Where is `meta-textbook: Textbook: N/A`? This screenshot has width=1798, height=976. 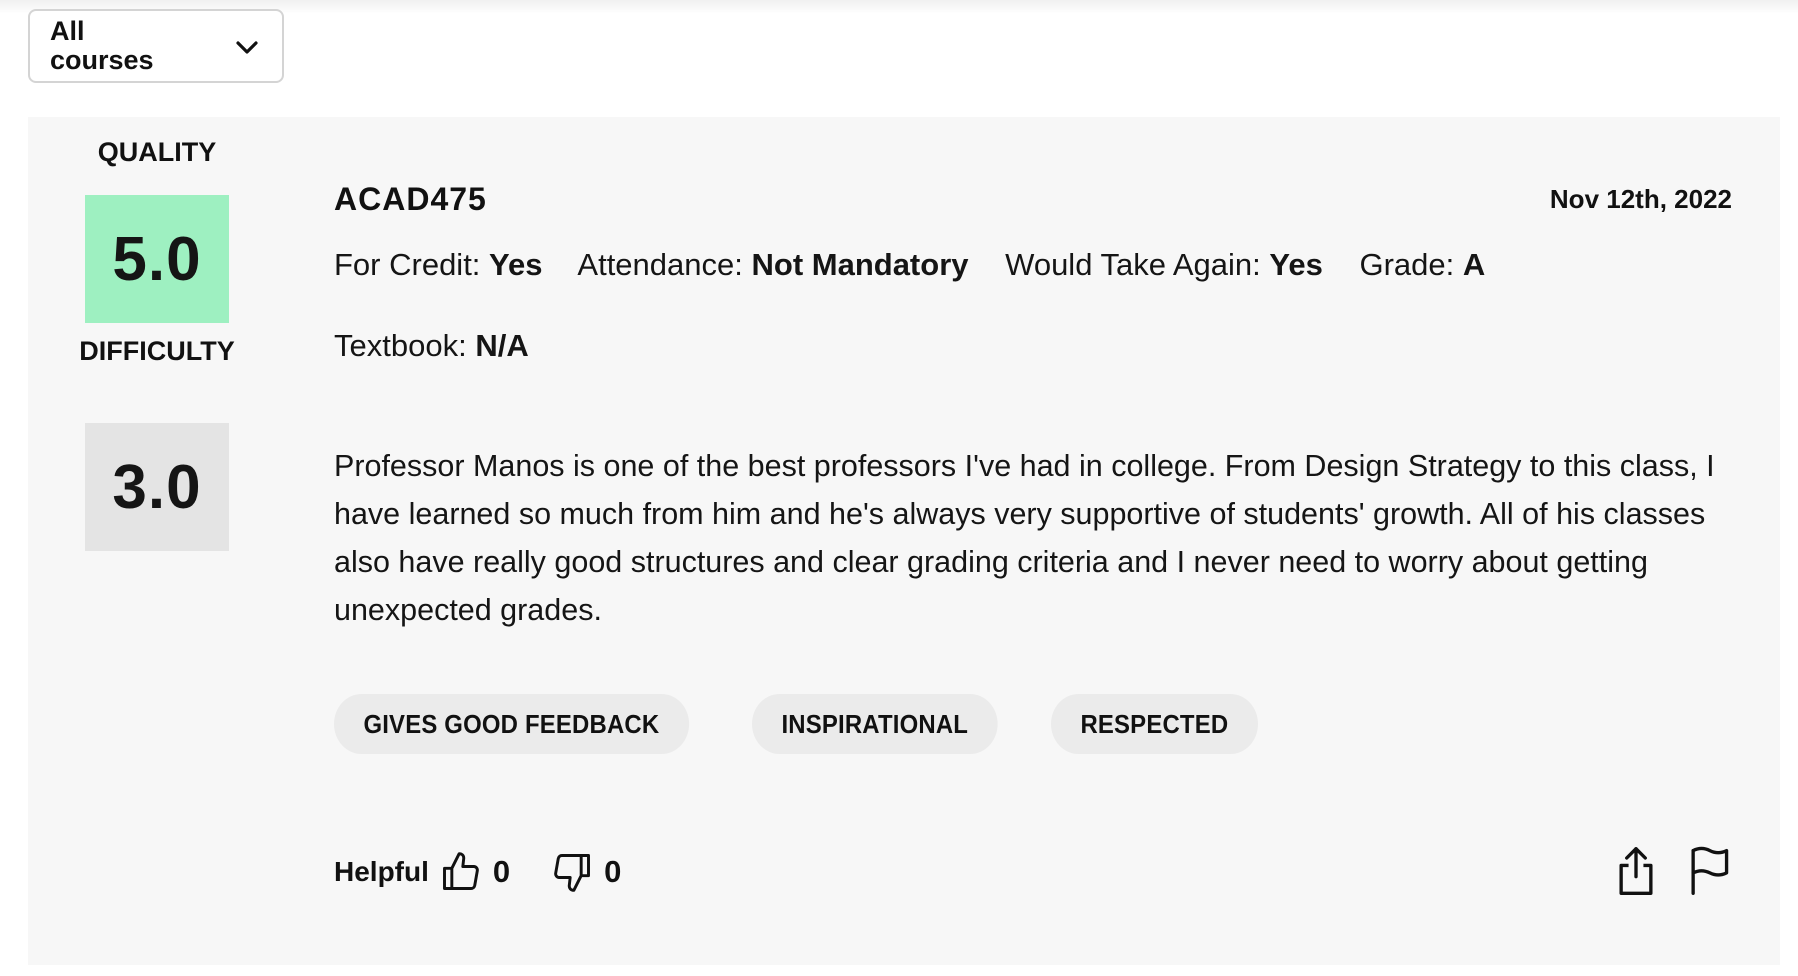 meta-textbook: Textbook: N/A is located at coordinates (431, 345).